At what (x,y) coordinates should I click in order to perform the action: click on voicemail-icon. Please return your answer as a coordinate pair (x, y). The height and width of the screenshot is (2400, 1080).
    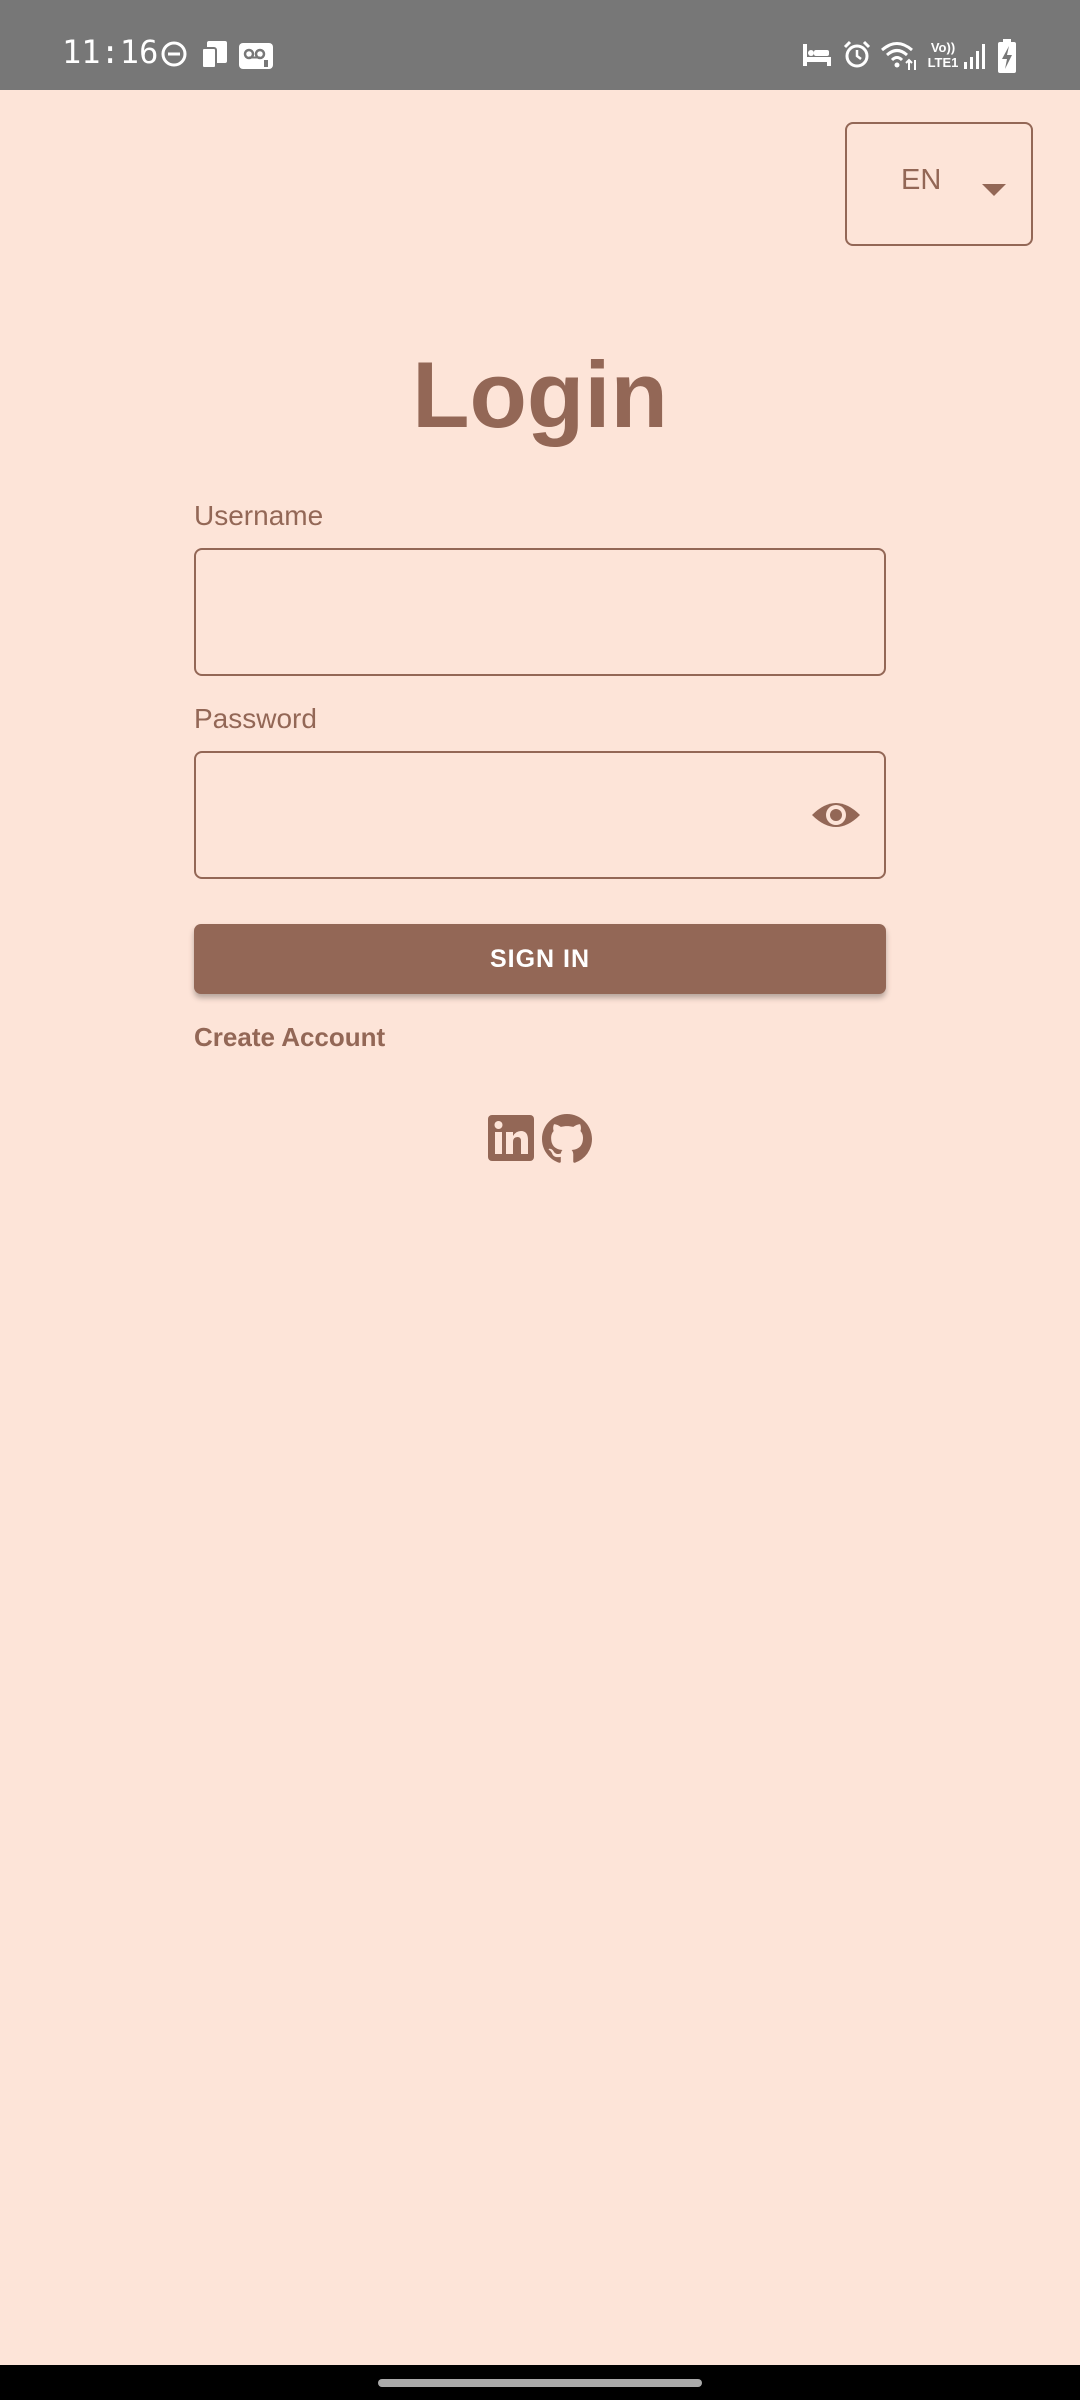
    Looking at the image, I should click on (256, 56).